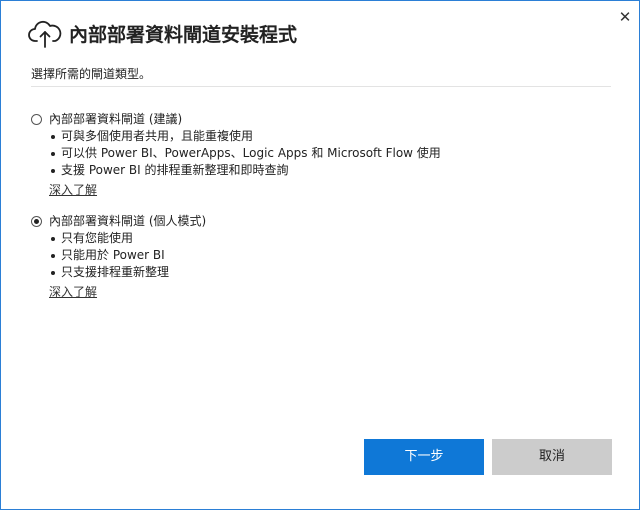  I want to click on radio-button-personal, so click(36, 221).